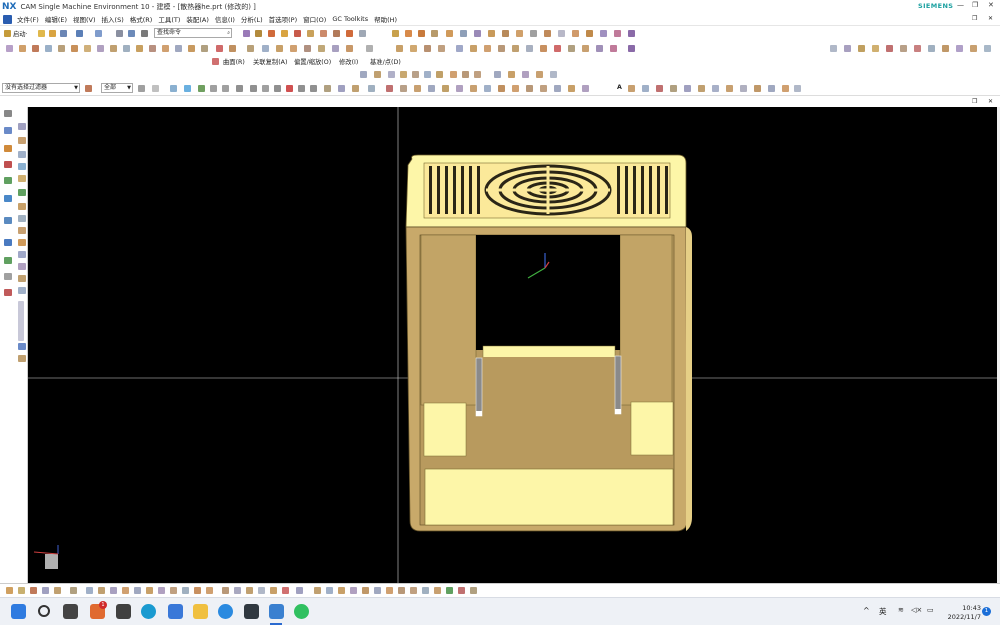  Describe the element at coordinates (22, 230) in the screenshot. I see `part-icon` at that location.